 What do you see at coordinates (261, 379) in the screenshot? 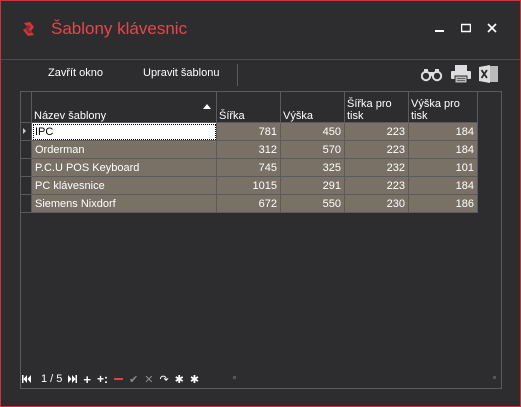
I see `record-navigator: 1 / 5 + +: ✔ ✕ ↷ ✱ ✱` at bounding box center [261, 379].